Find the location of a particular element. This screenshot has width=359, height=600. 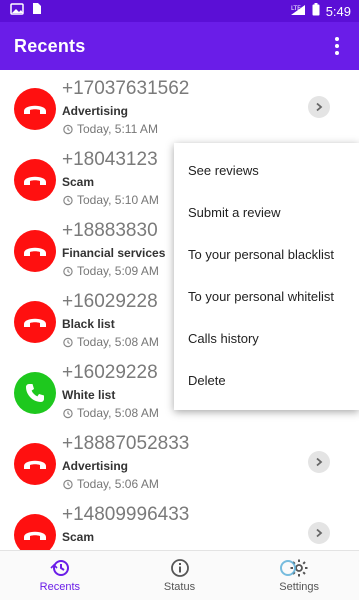

menu-item-calls-history: Calls history is located at coordinates (266, 338).